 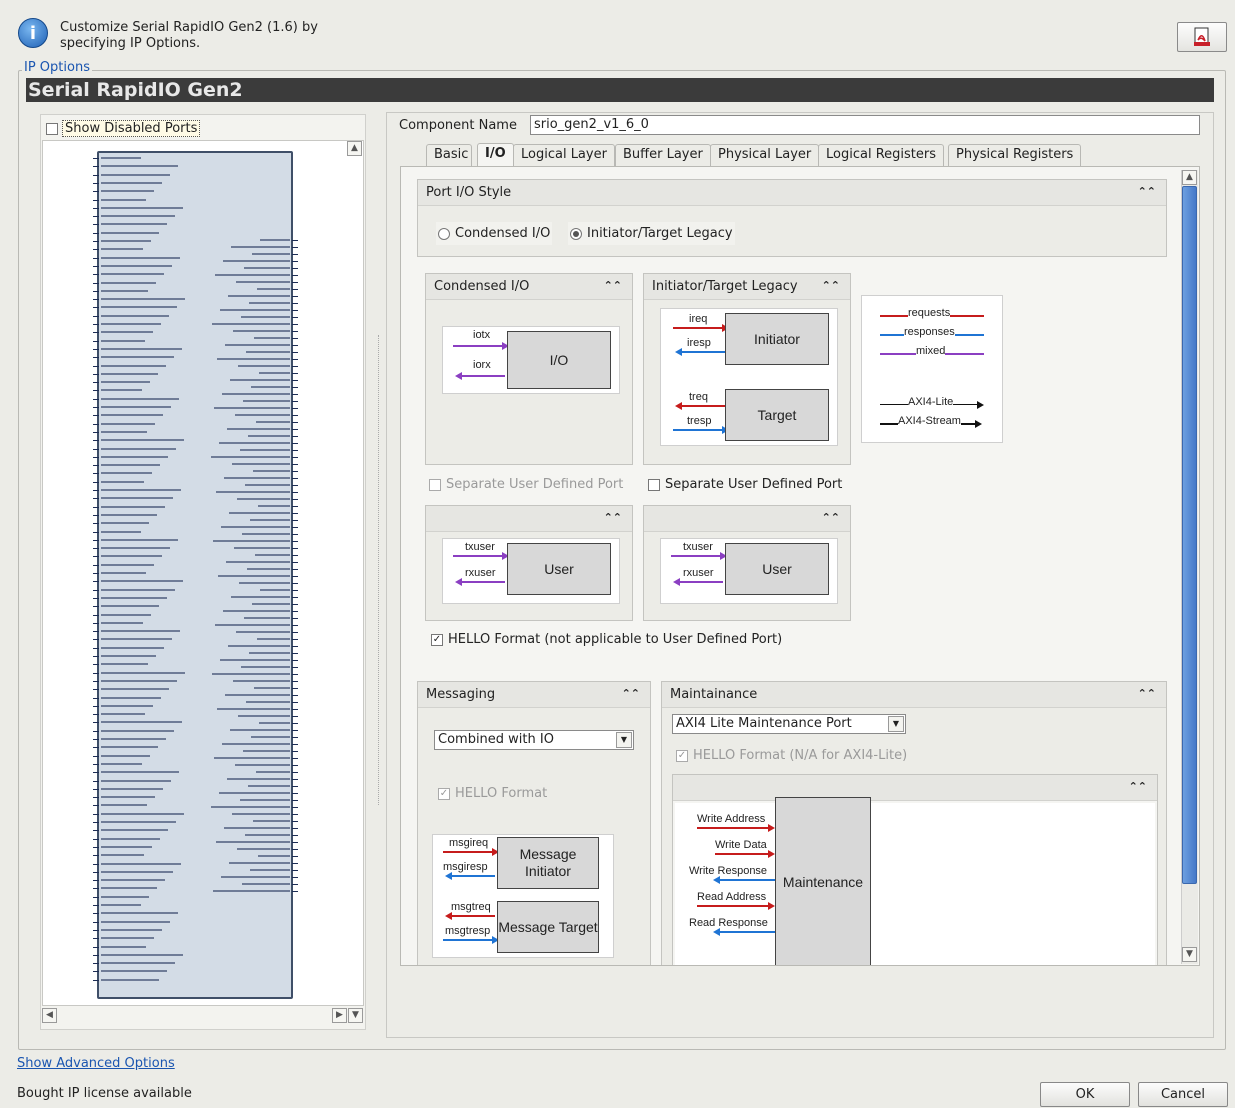 What do you see at coordinates (663, 155) in the screenshot?
I see `tab-buffer-layer: Buffer Layer` at bounding box center [663, 155].